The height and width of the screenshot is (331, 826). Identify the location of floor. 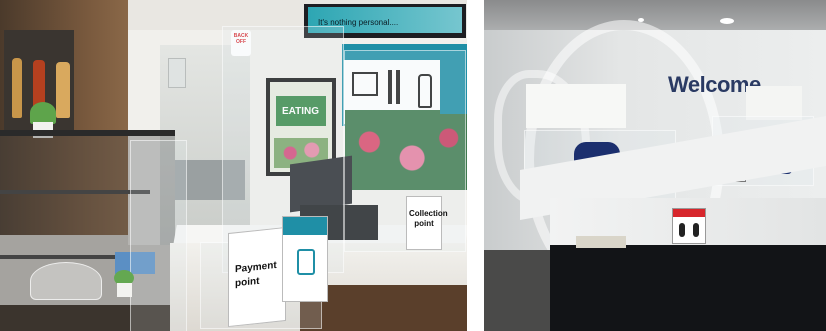
(517, 290).